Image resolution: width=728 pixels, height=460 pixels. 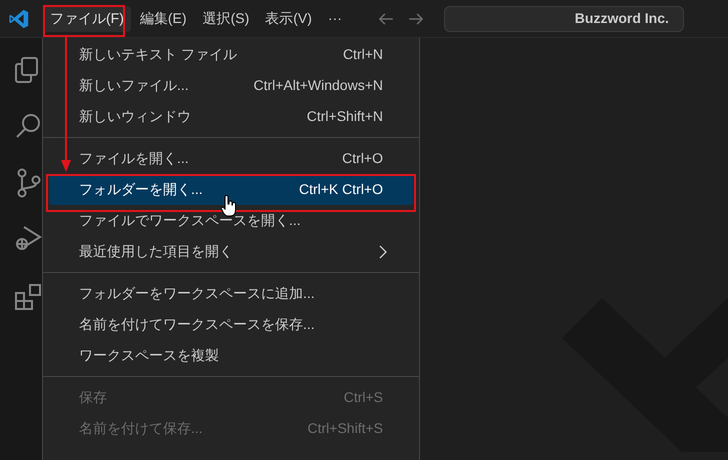 What do you see at coordinates (334, 19) in the screenshot?
I see `menu-bar-item: ···` at bounding box center [334, 19].